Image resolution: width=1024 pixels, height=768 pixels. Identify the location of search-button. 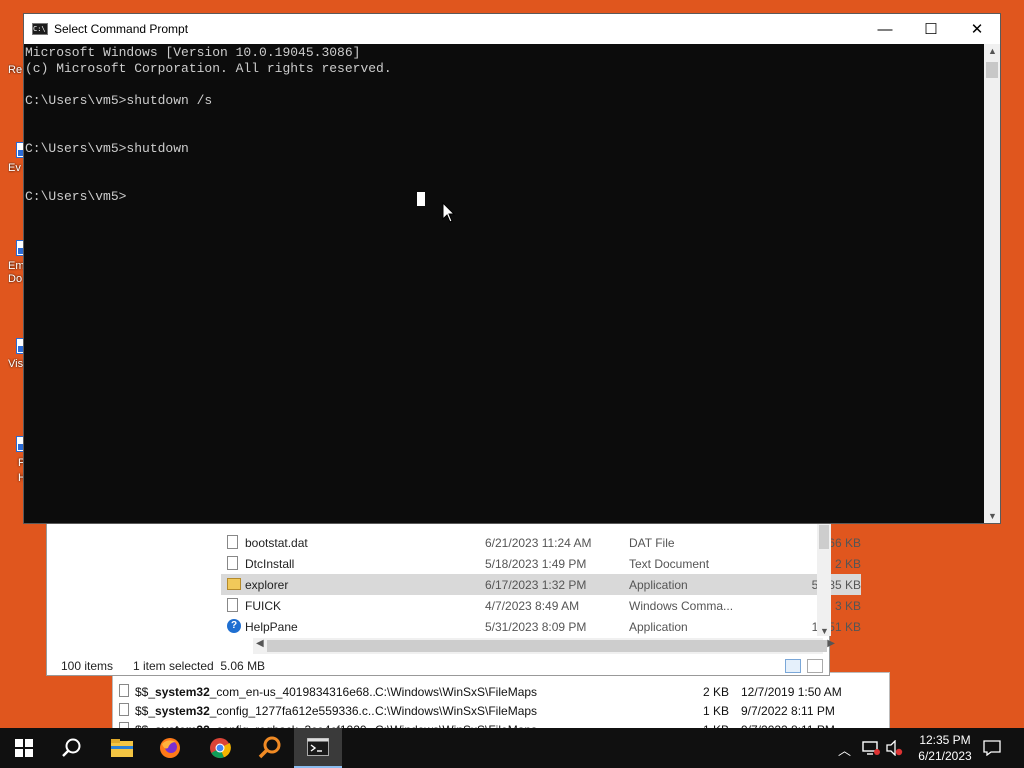
(72, 748).